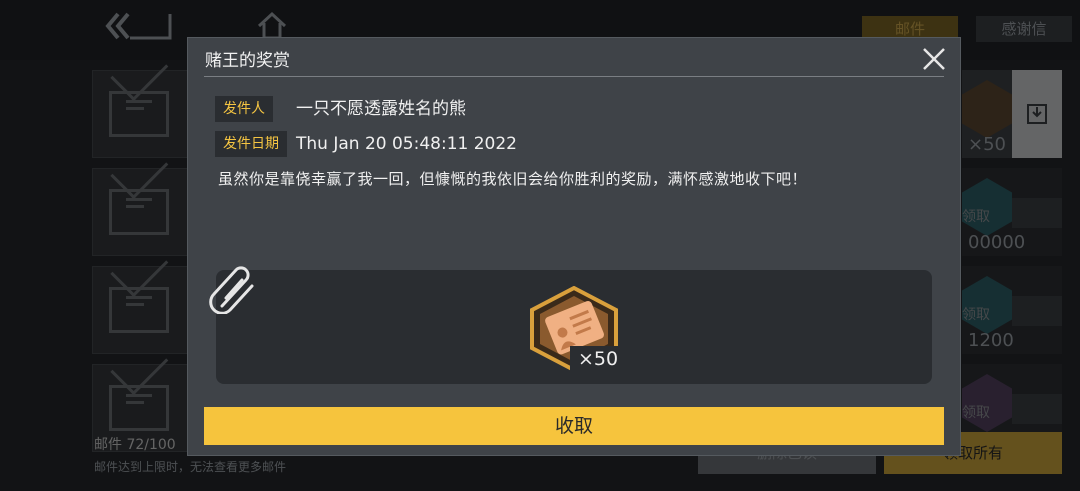  What do you see at coordinates (251, 144) in the screenshot?
I see `date-label: 发件日期` at bounding box center [251, 144].